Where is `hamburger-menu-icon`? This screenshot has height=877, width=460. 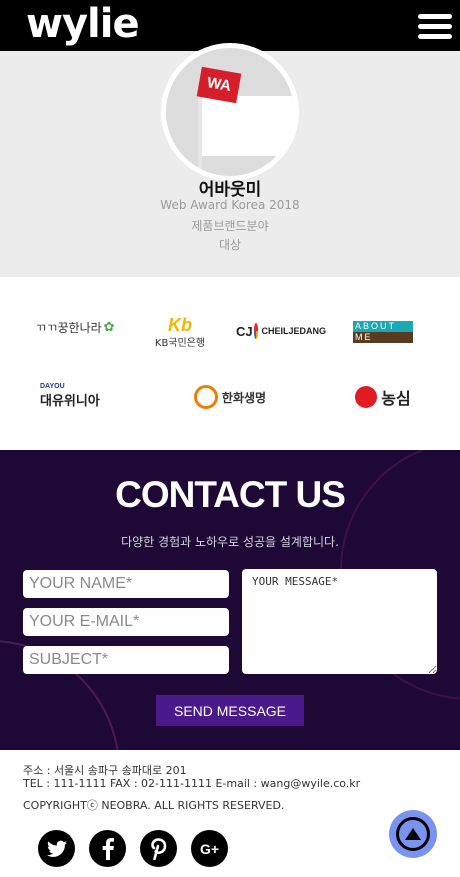
hamburger-menu-icon is located at coordinates (435, 27).